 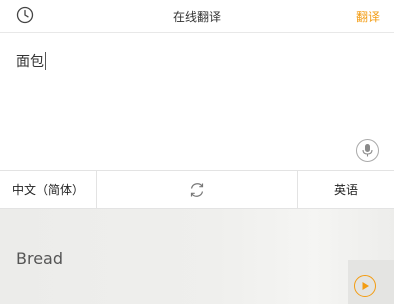 I want to click on audio-panel, so click(x=371, y=282).